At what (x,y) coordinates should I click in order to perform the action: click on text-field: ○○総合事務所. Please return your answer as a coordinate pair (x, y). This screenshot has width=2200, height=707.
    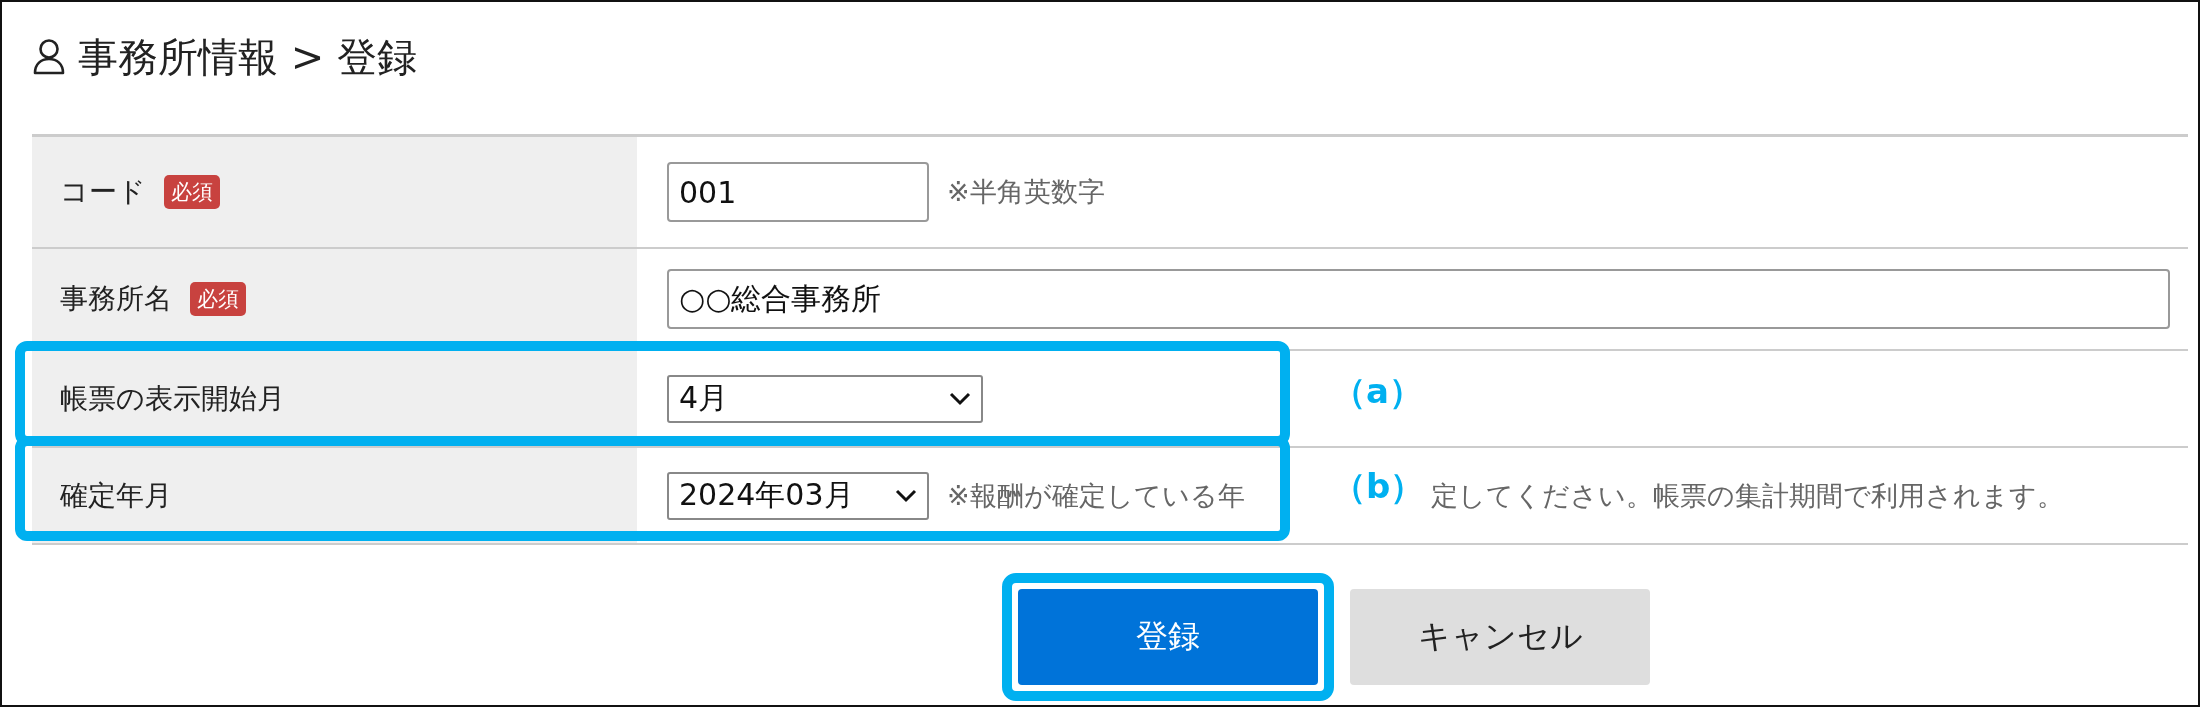
    Looking at the image, I should click on (1418, 299).